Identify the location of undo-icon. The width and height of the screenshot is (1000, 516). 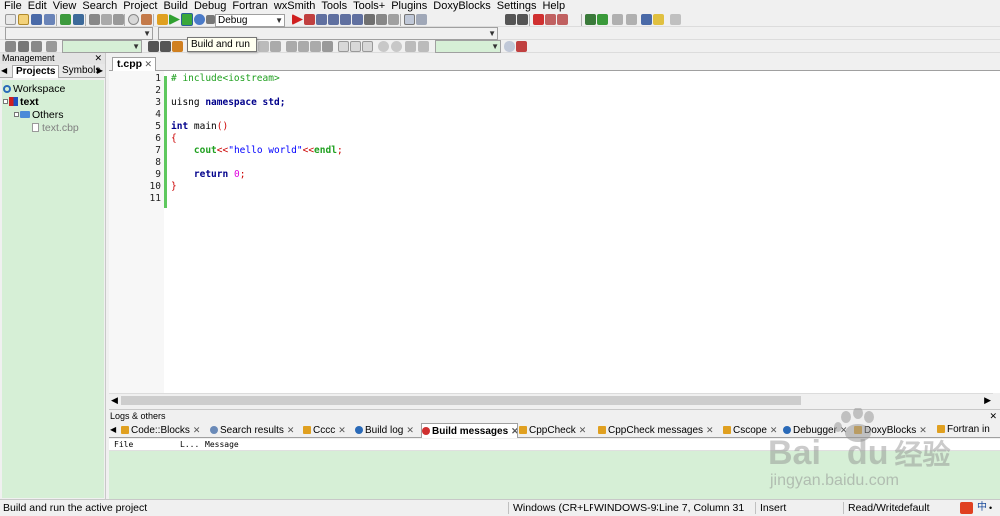
(65, 19).